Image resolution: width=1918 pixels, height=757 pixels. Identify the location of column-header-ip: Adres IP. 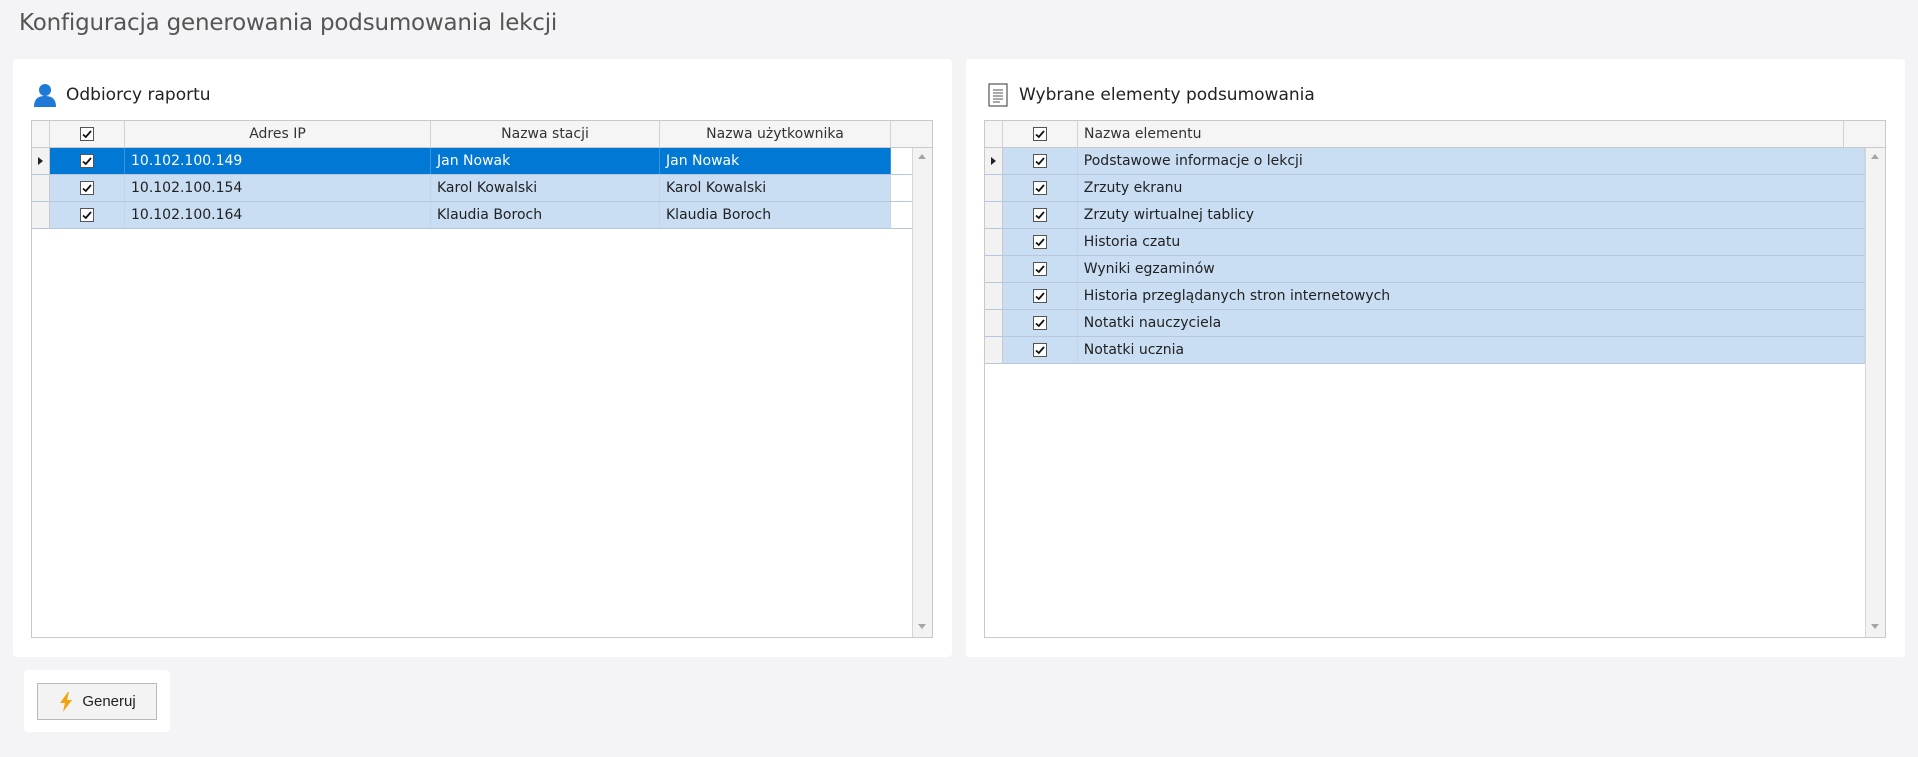
(278, 134).